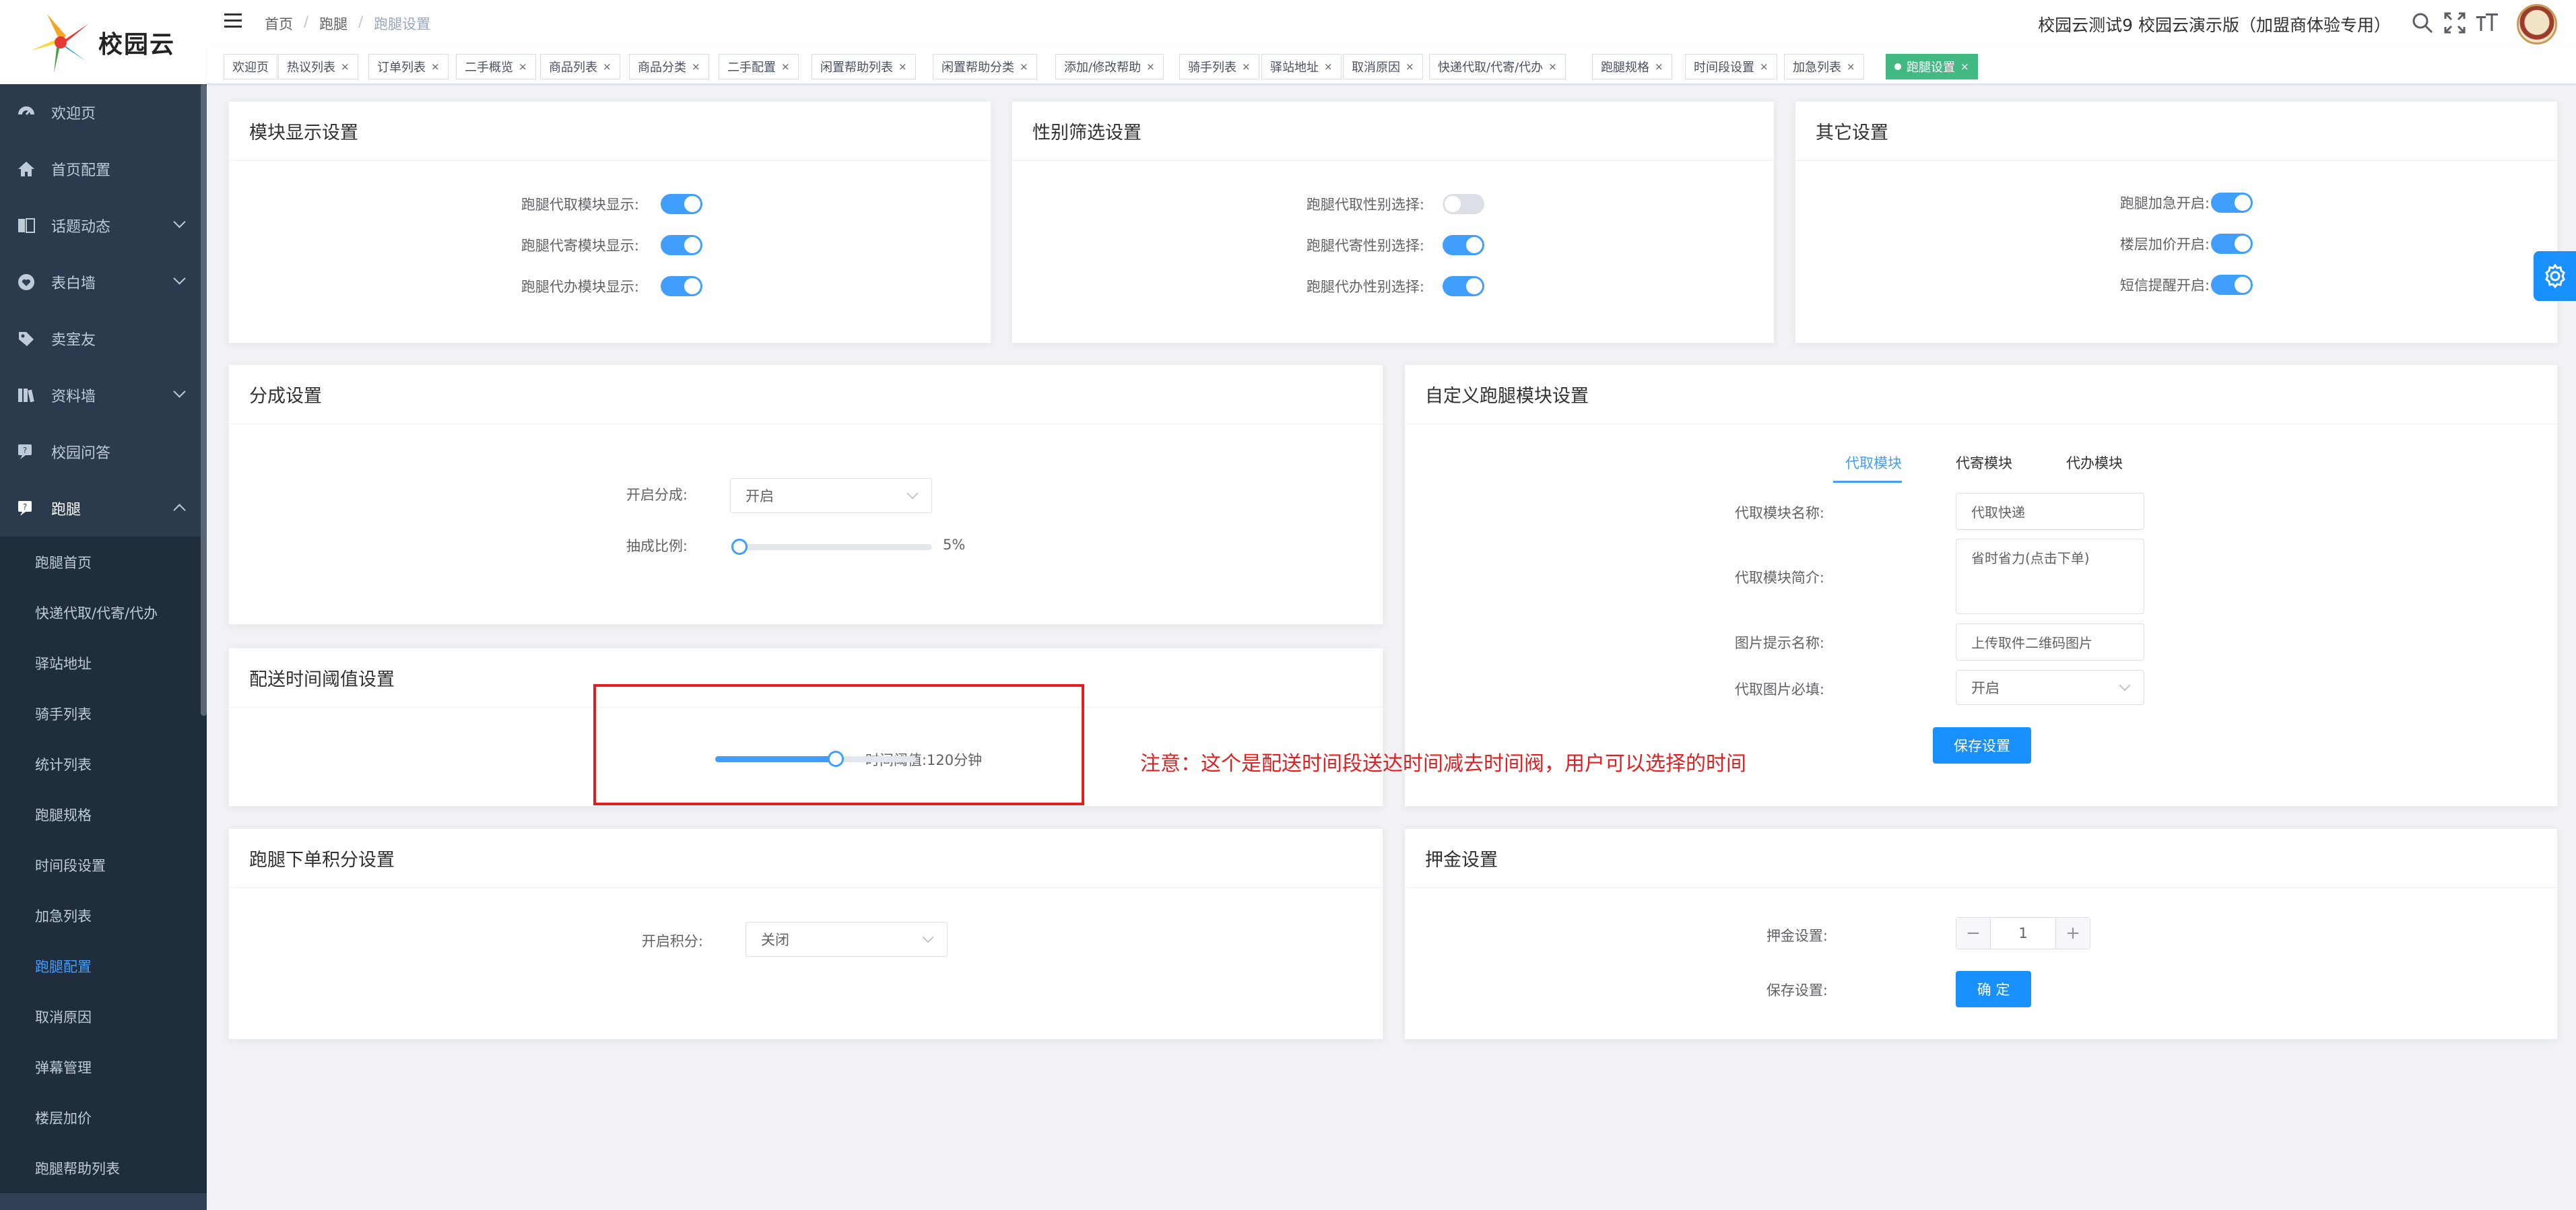  Describe the element at coordinates (831, 547) in the screenshot. I see `commission-ratio-slider` at that location.